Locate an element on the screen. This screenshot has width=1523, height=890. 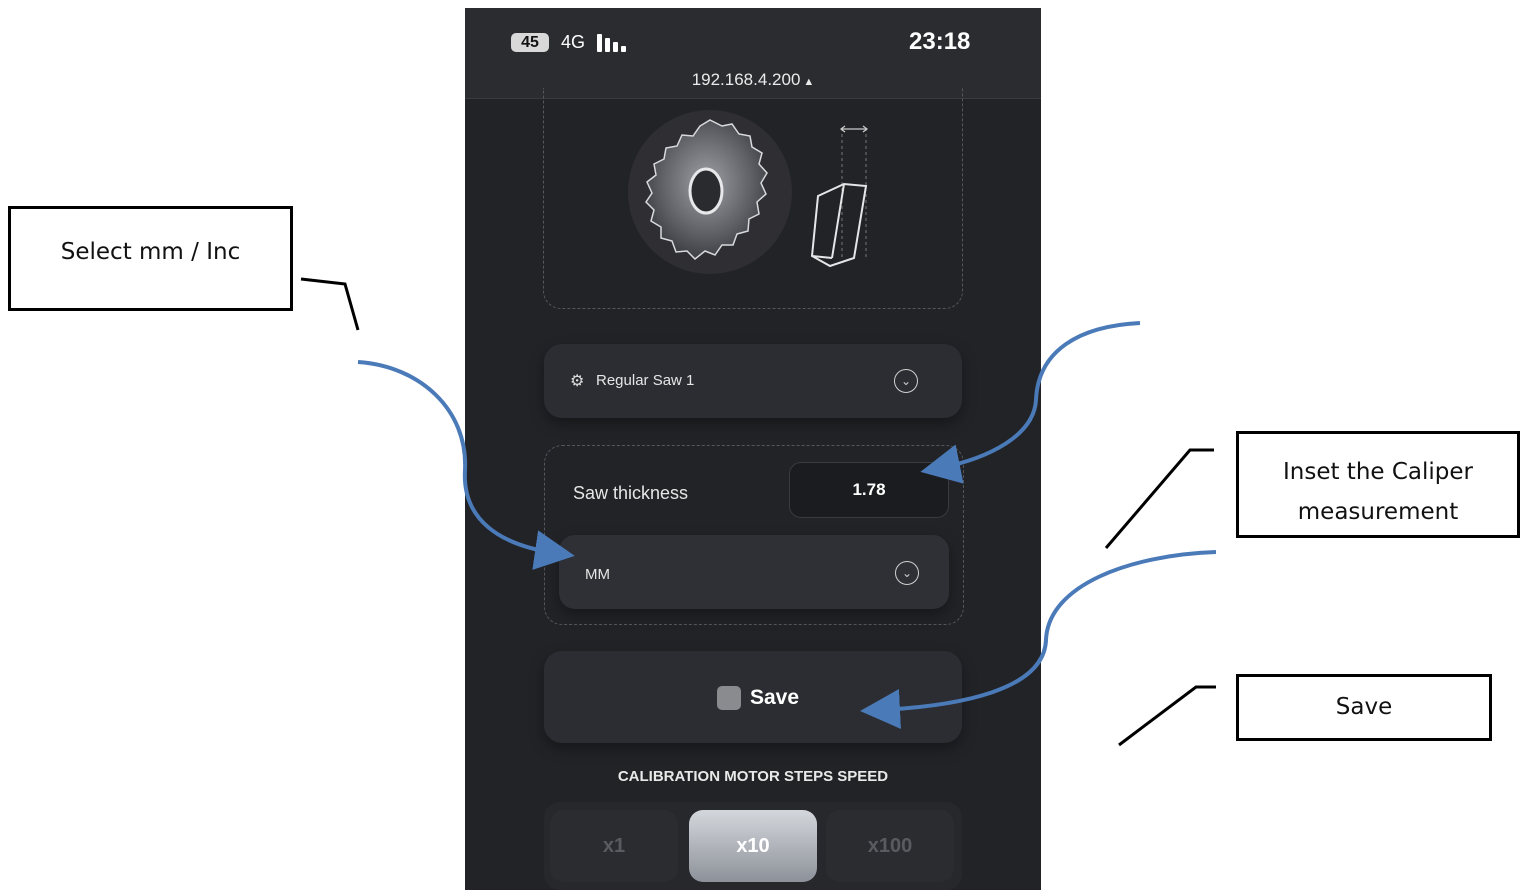
leader-line-save is located at coordinates (1167, 716).